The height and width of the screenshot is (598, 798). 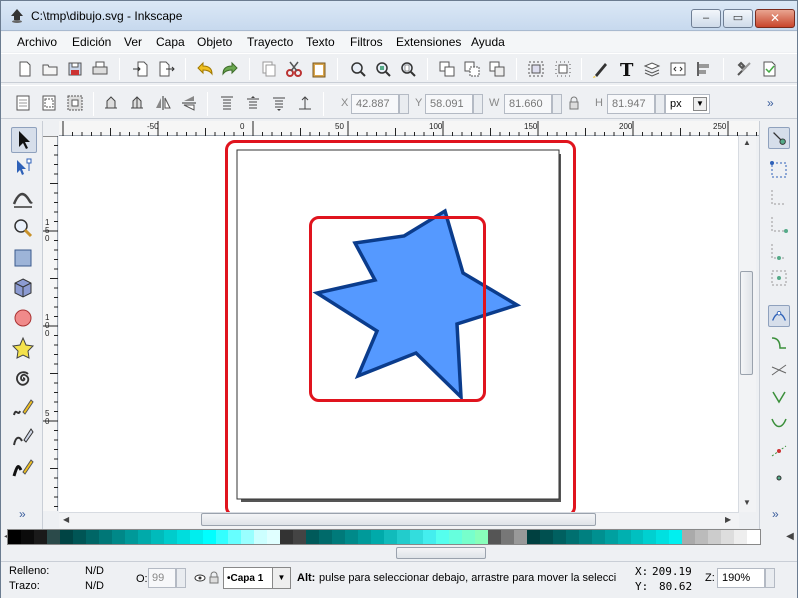 I want to click on ungroup-icon, so click(x=563, y=69).